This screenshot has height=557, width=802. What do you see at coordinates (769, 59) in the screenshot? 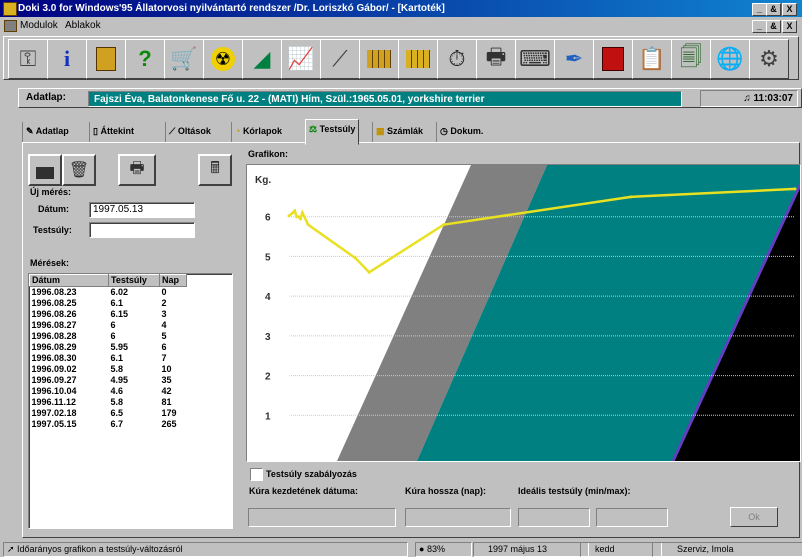
I see `settings-icon: ⚙` at bounding box center [769, 59].